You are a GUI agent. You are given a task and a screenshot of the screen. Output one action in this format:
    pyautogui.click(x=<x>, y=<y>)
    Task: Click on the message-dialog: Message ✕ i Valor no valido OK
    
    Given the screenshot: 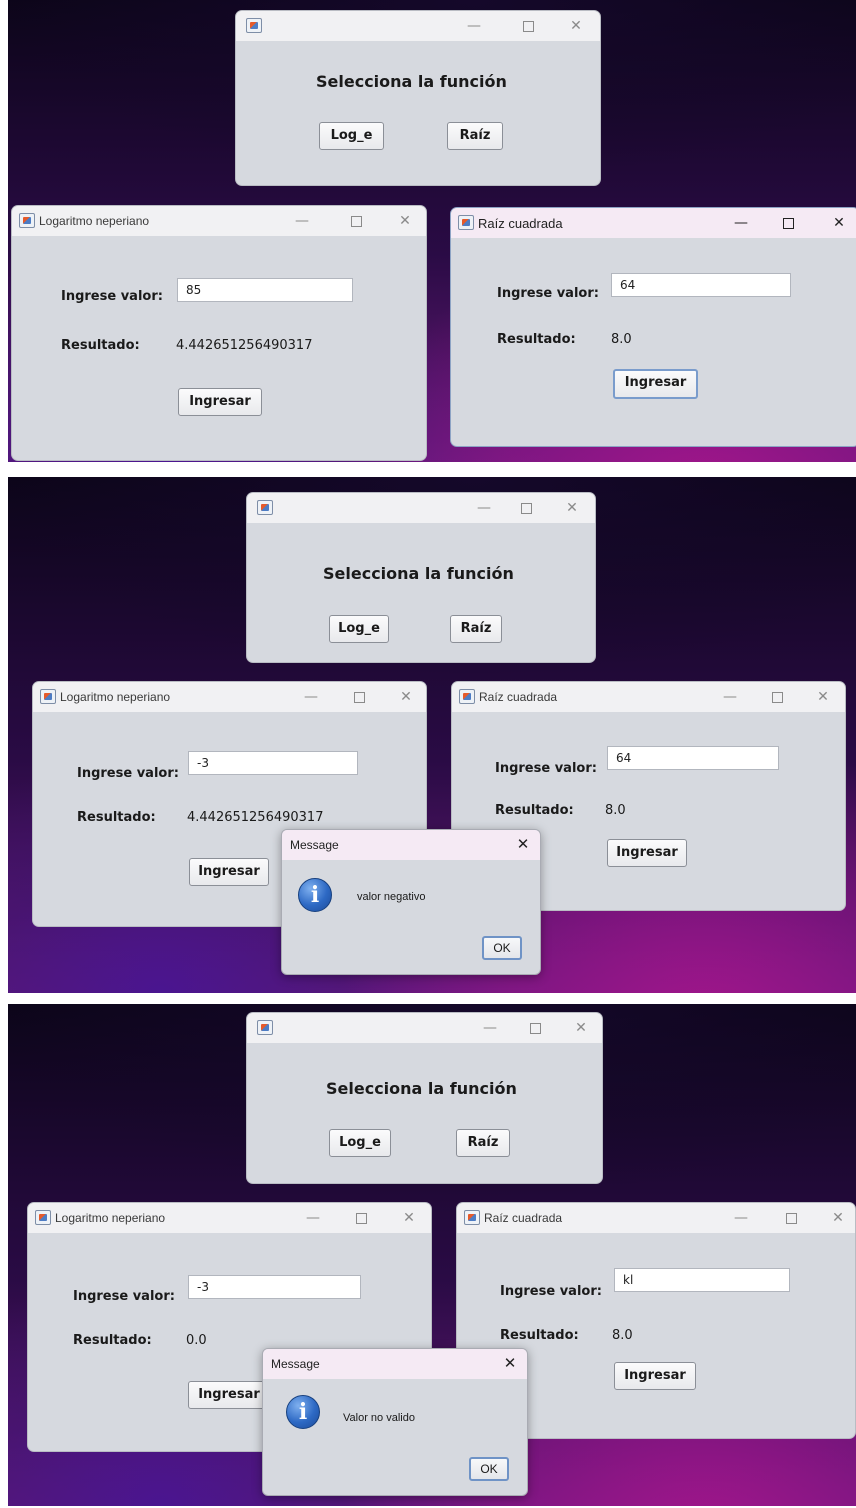 What is the action you would take?
    pyautogui.click(x=395, y=1422)
    